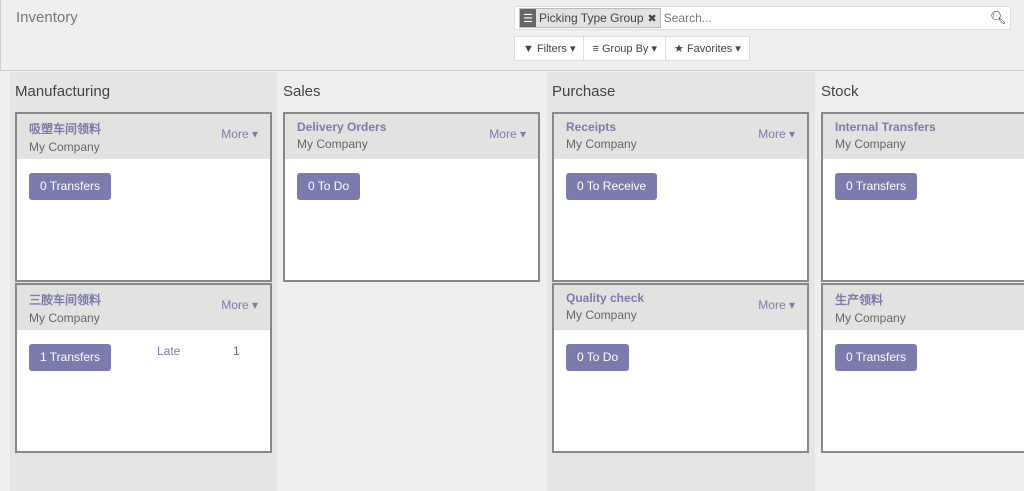 This screenshot has height=491, width=1024. I want to click on column-title: Stock, so click(840, 91).